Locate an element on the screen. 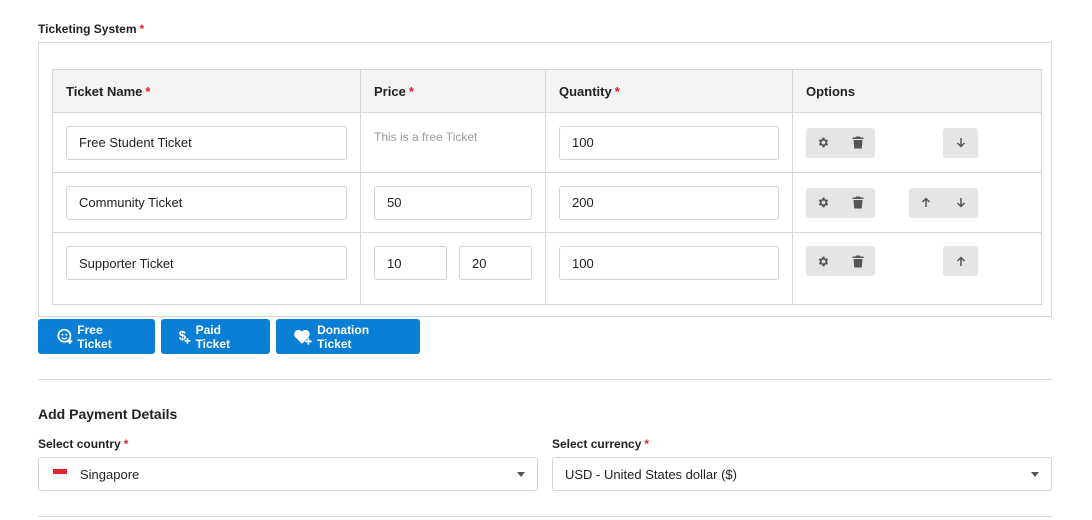 Image resolution: width=1092 pixels, height=520 pixels. free-ticket-icon is located at coordinates (65, 336).